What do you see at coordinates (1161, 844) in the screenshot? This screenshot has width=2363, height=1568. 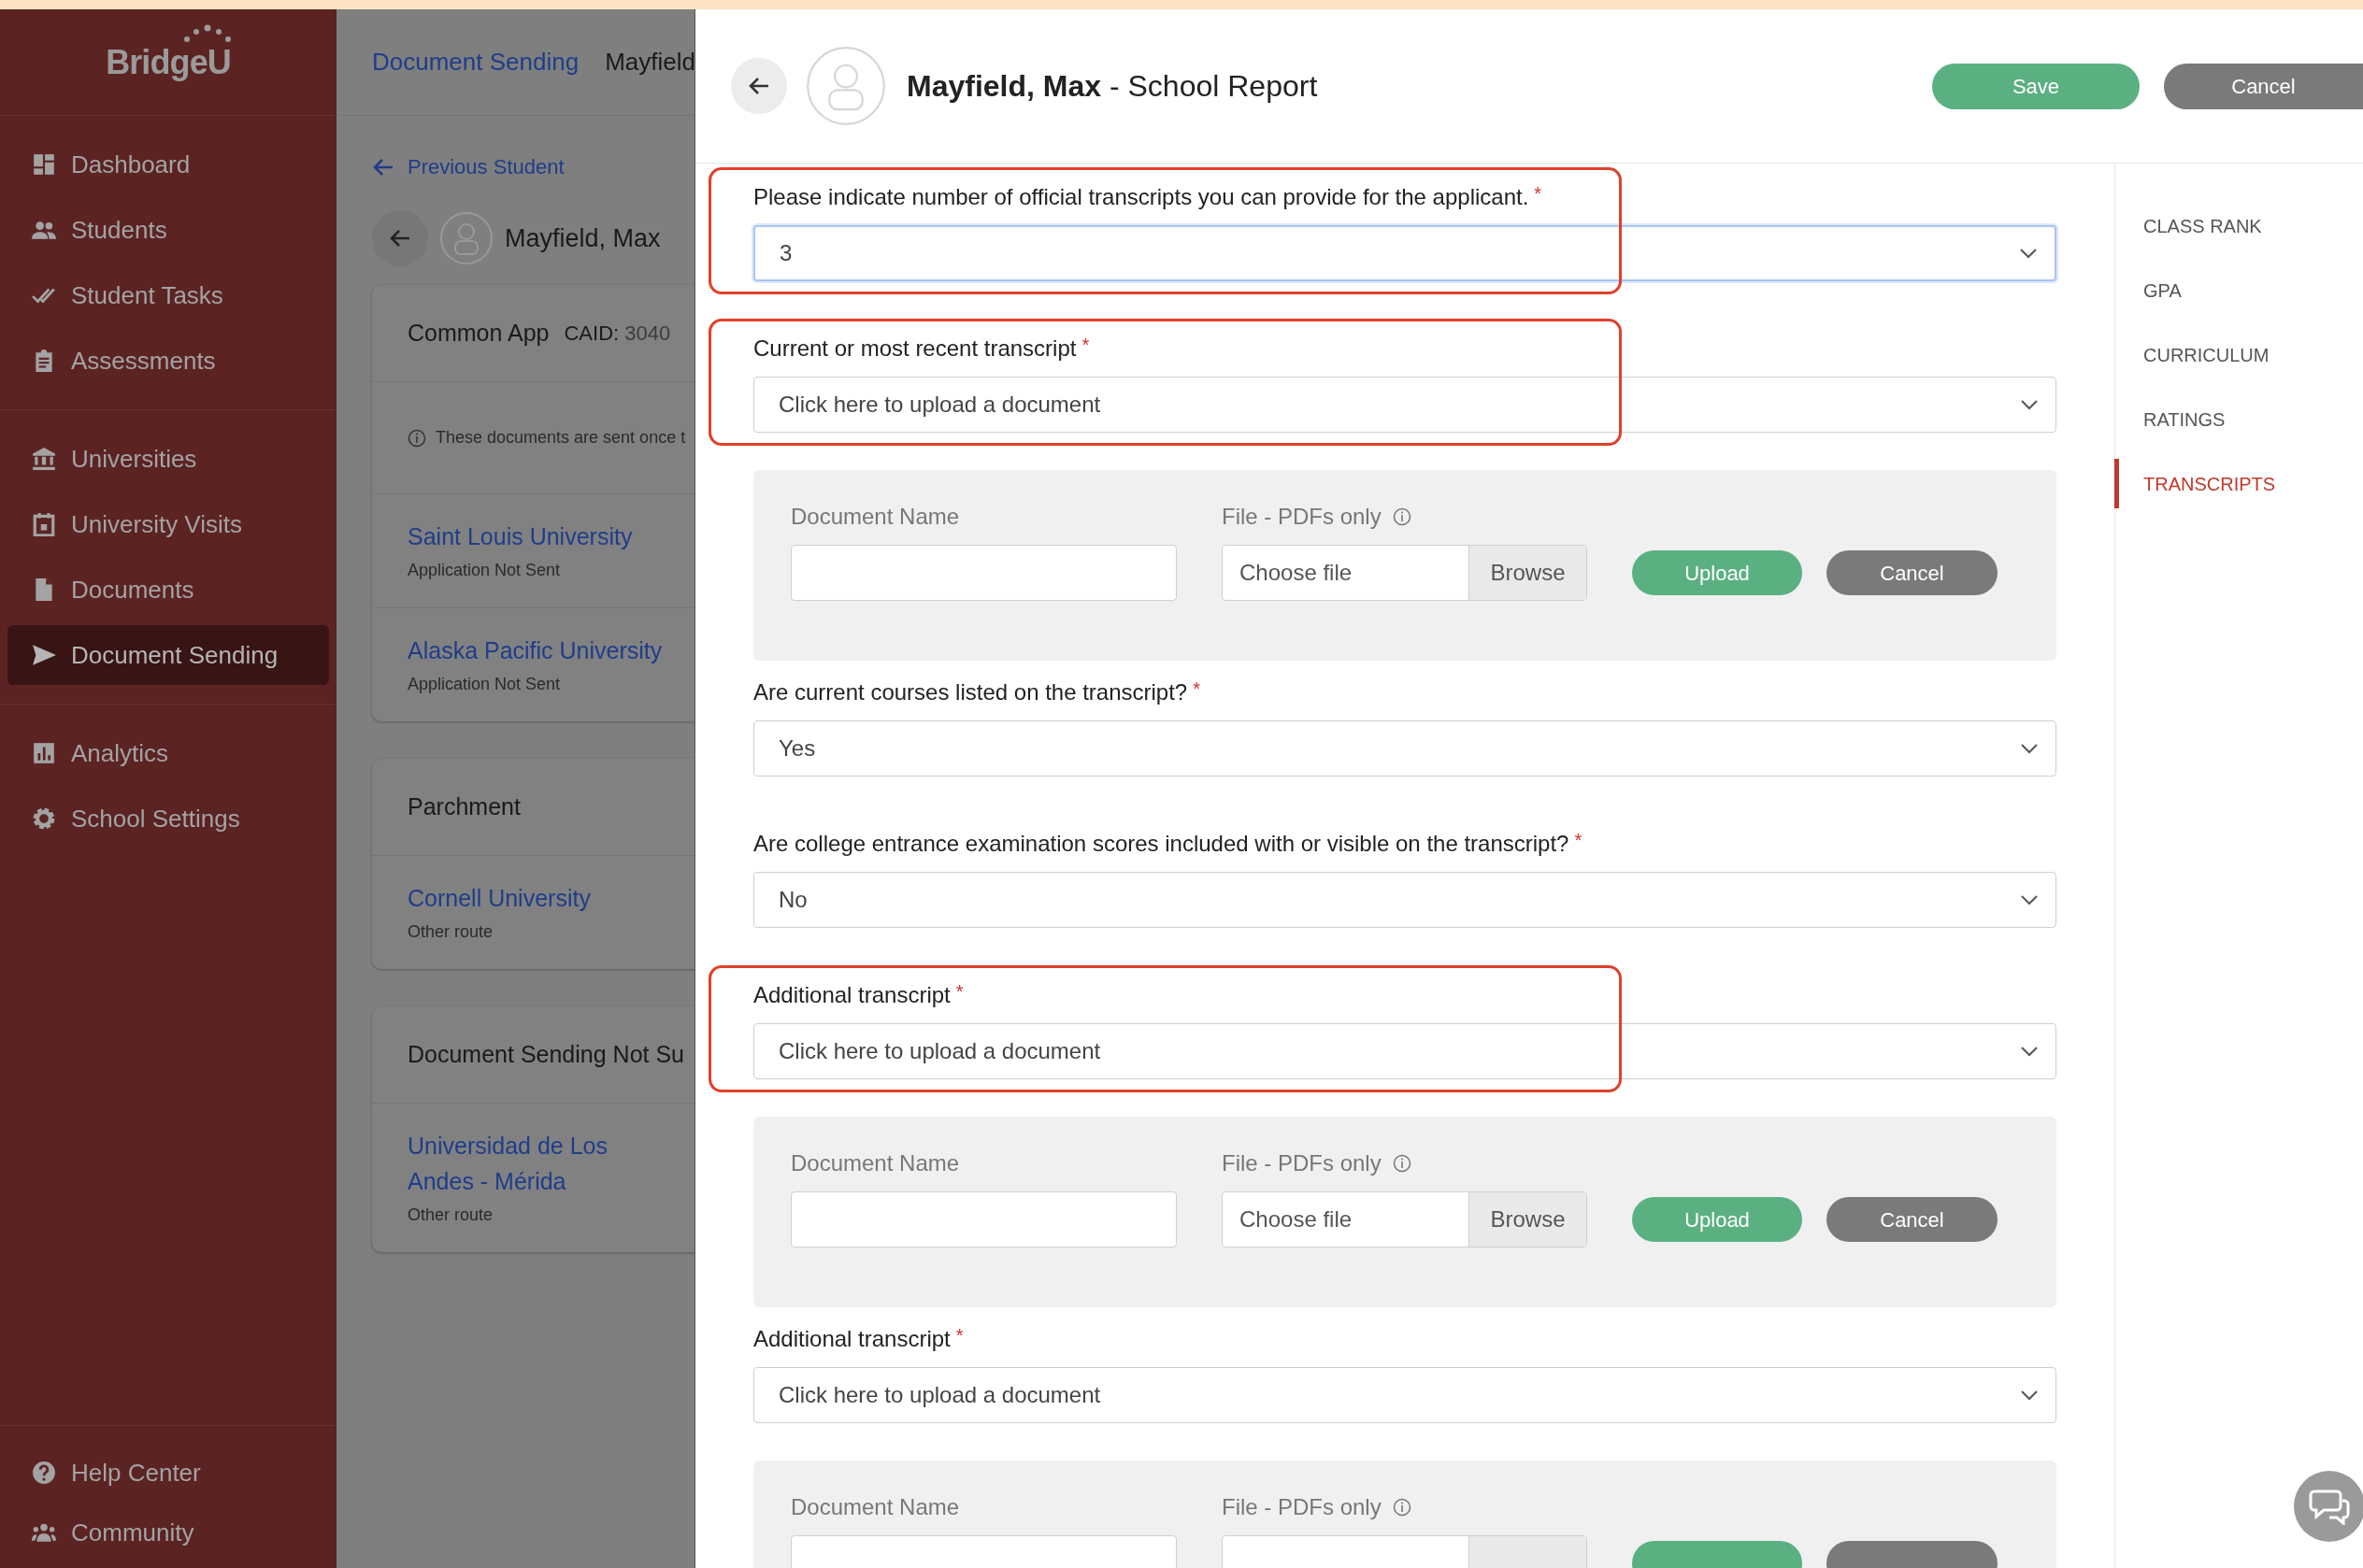 I see `field-label: Are college entrance examination scores included with or visible on the transcript?` at bounding box center [1161, 844].